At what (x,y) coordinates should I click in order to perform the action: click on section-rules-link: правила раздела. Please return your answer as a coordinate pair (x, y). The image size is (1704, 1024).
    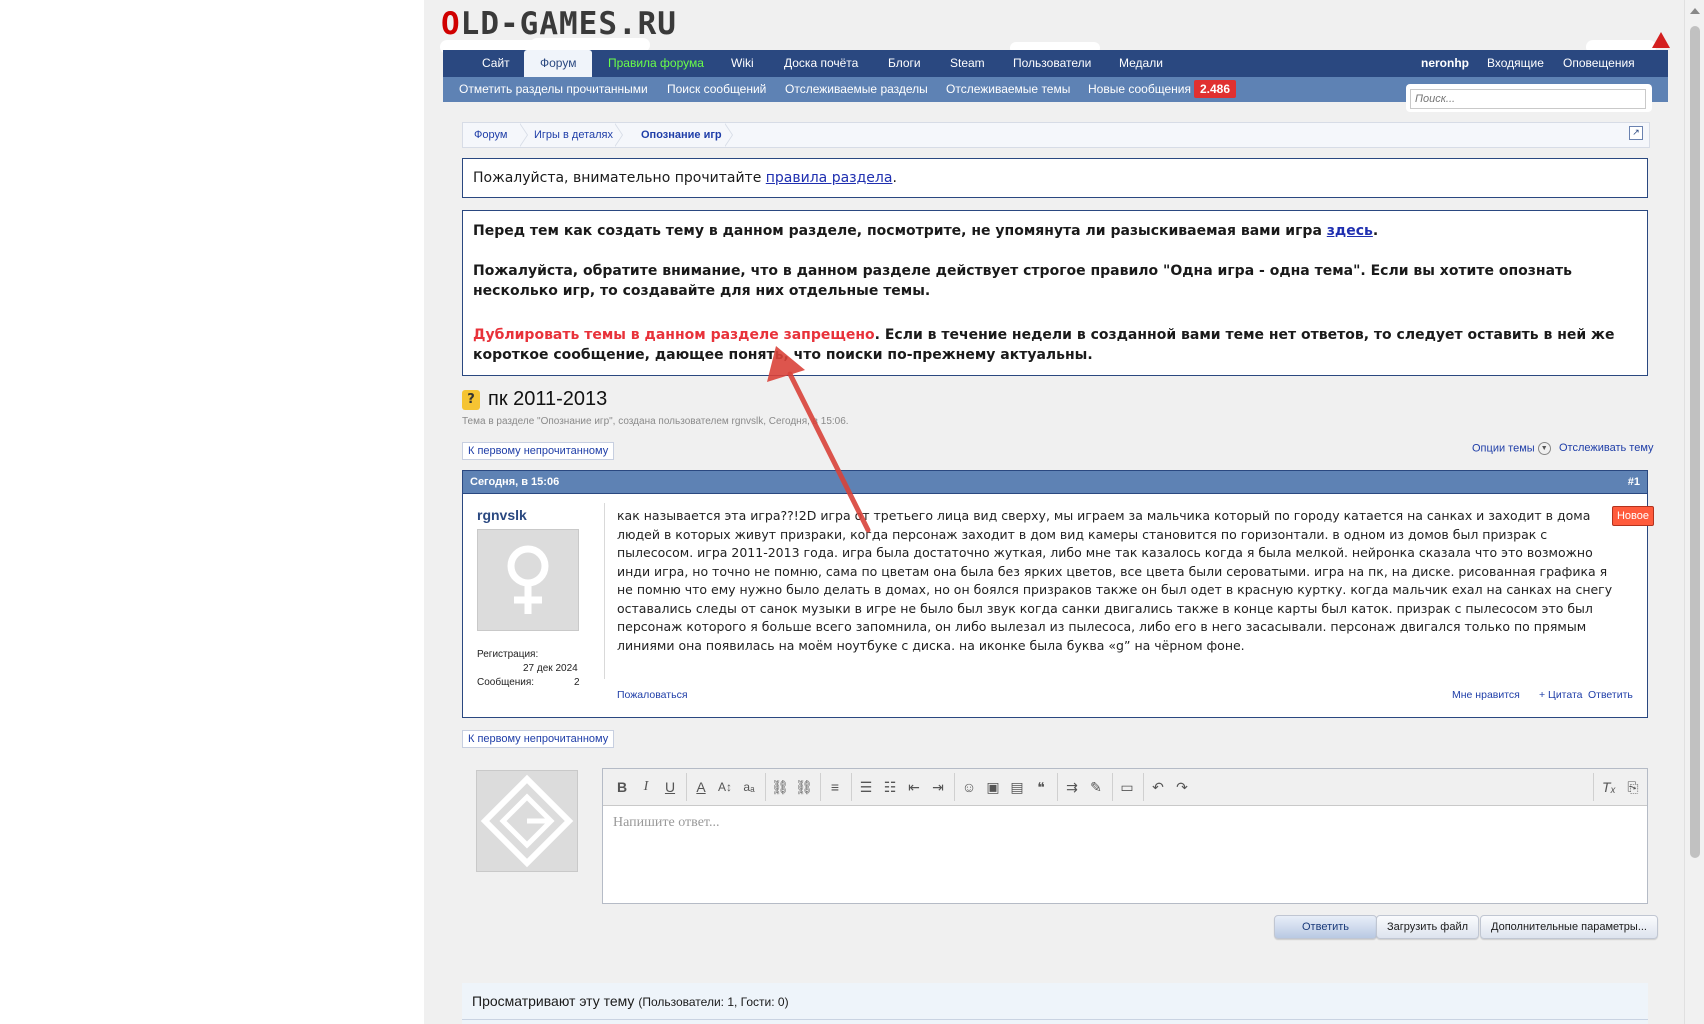
    Looking at the image, I should click on (829, 178).